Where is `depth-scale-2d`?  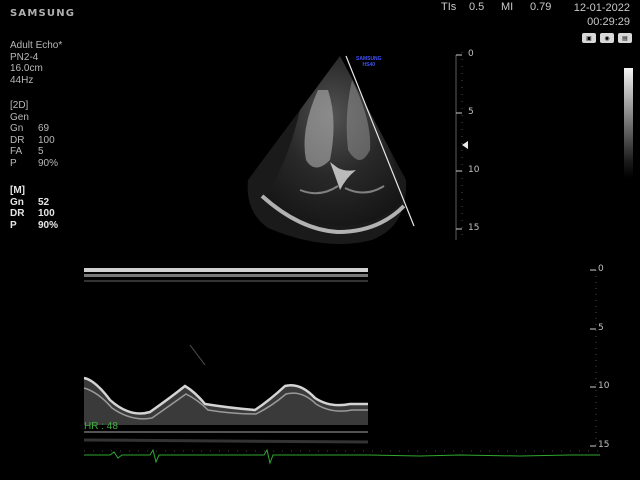 depth-scale-2d is located at coordinates (461, 146).